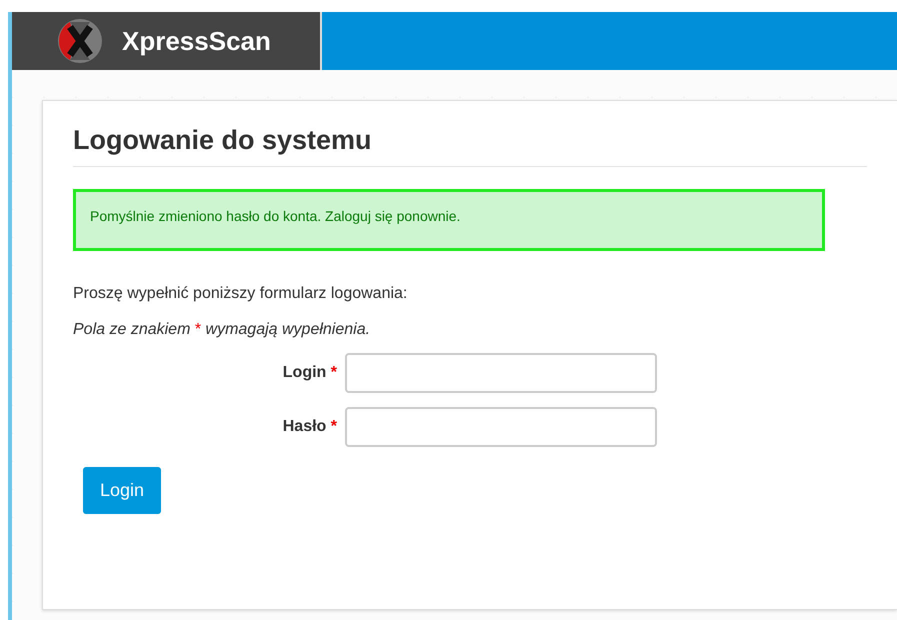 The image size is (897, 620). I want to click on required-note: Pola ze znakiem * wymagają wypełnienia., so click(222, 330).